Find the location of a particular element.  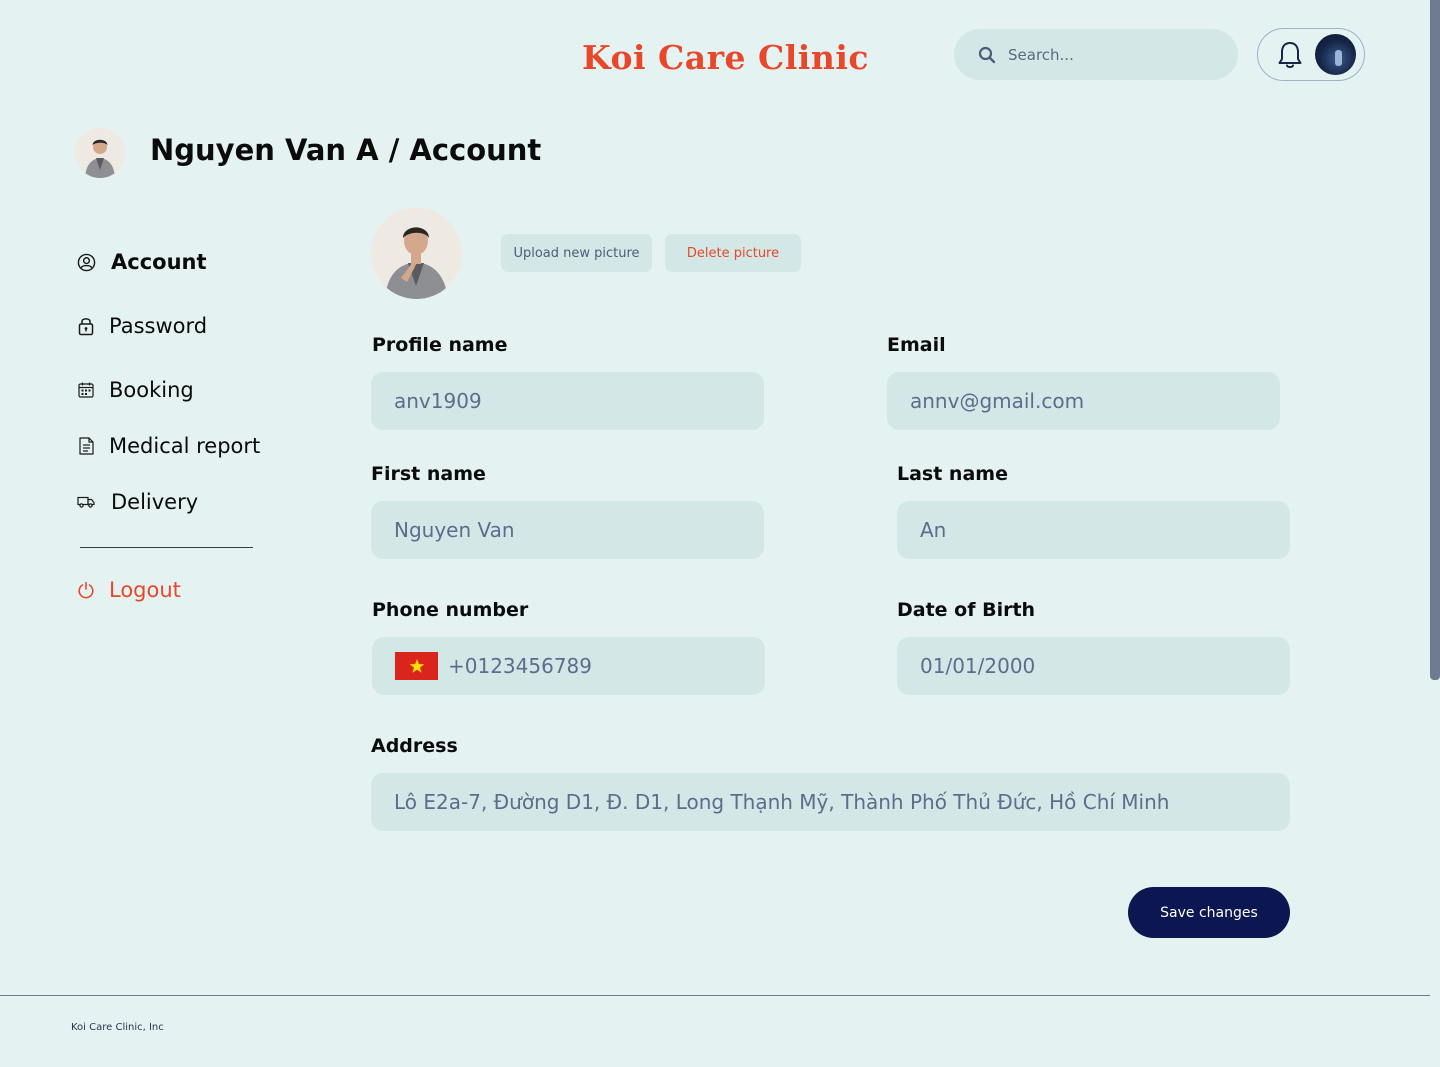

page-title: Nguyen Van A / Account is located at coordinates (346, 150).